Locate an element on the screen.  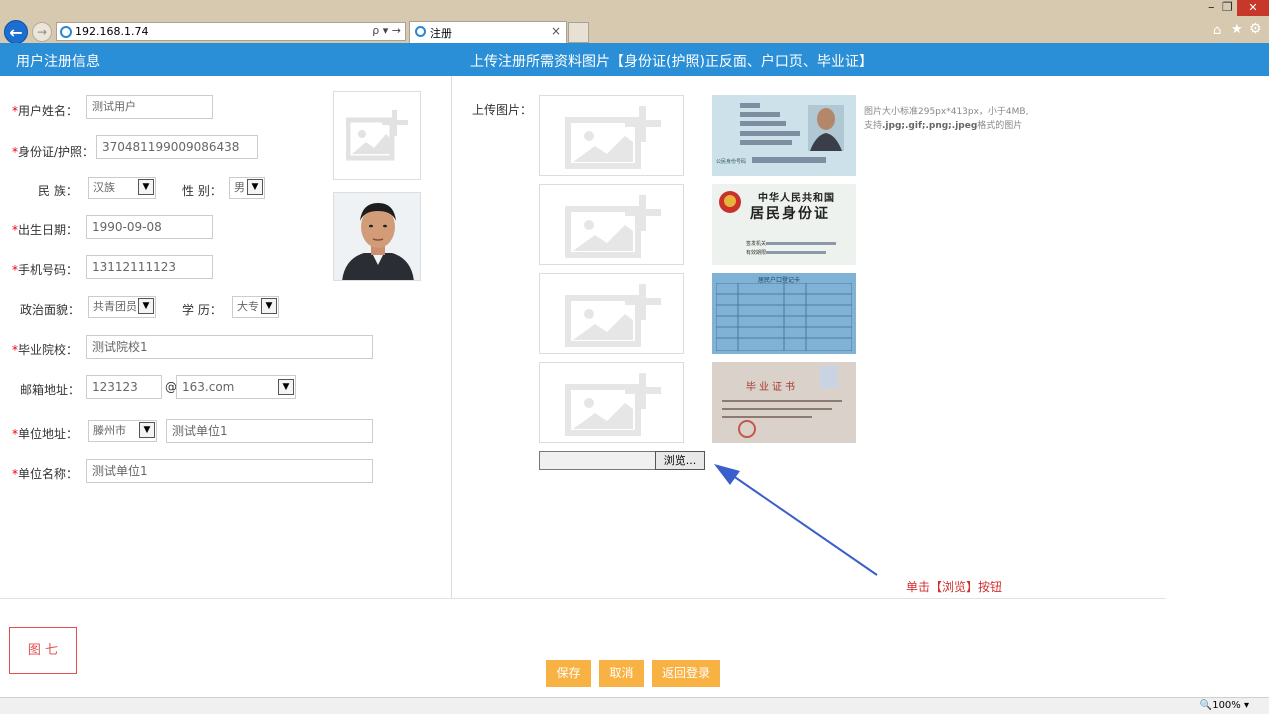
unit-address-input: 测试单位1 is located at coordinates (269, 431).